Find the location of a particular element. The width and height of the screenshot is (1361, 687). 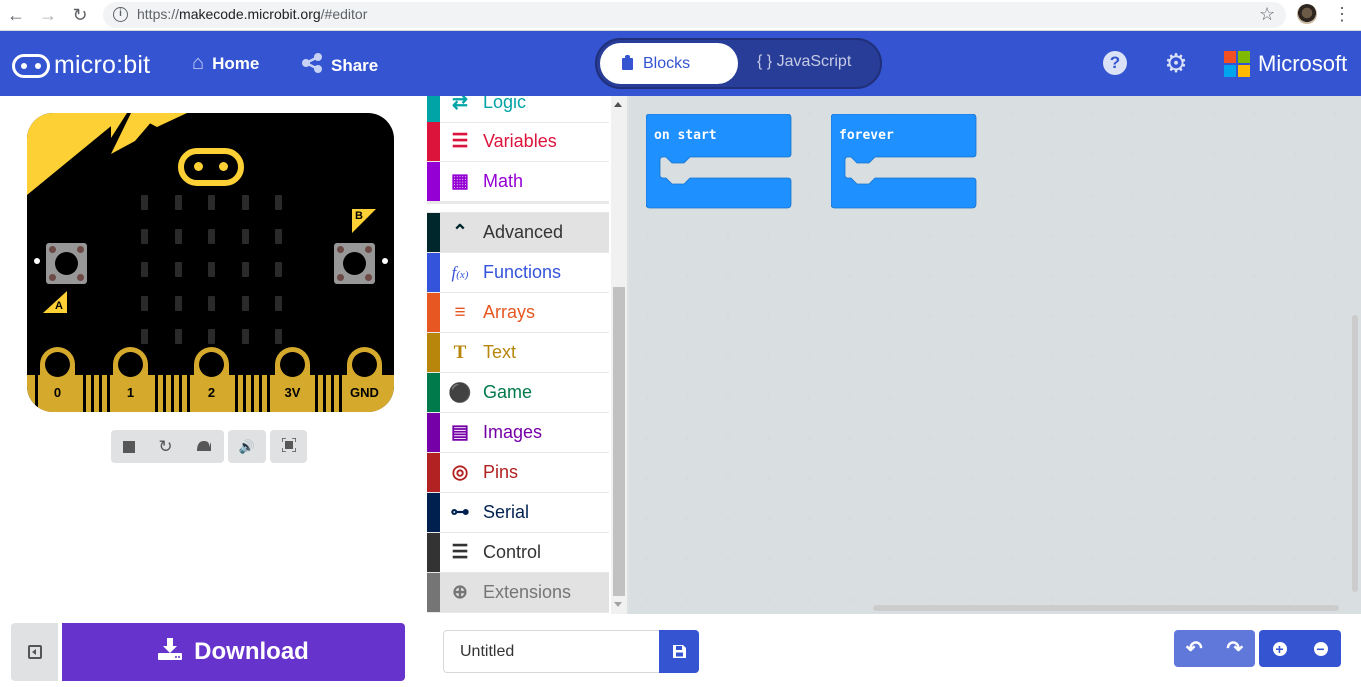

toolbox-category-variables: ☰ Variables is located at coordinates (518, 142).